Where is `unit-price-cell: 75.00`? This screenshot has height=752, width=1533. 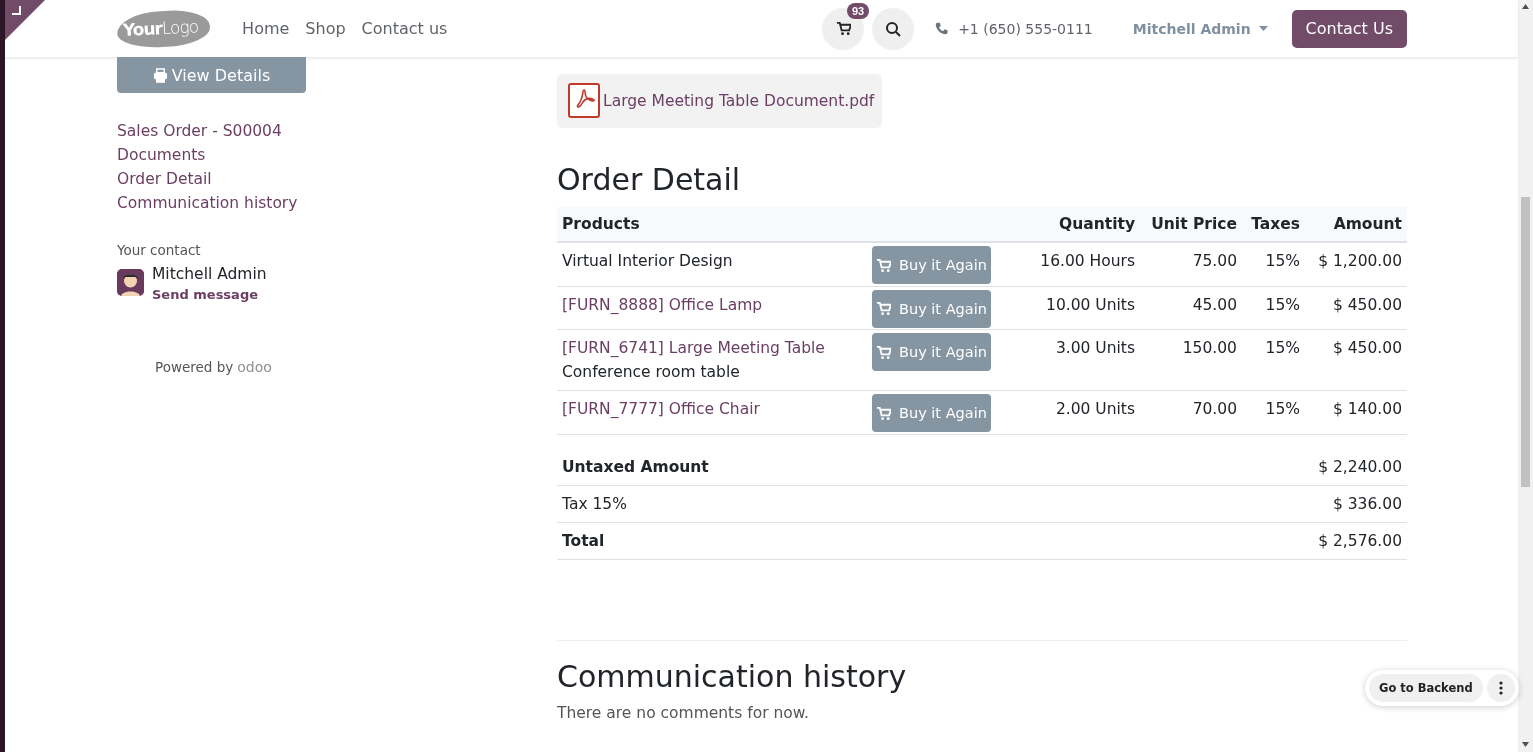 unit-price-cell: 75.00 is located at coordinates (1191, 264).